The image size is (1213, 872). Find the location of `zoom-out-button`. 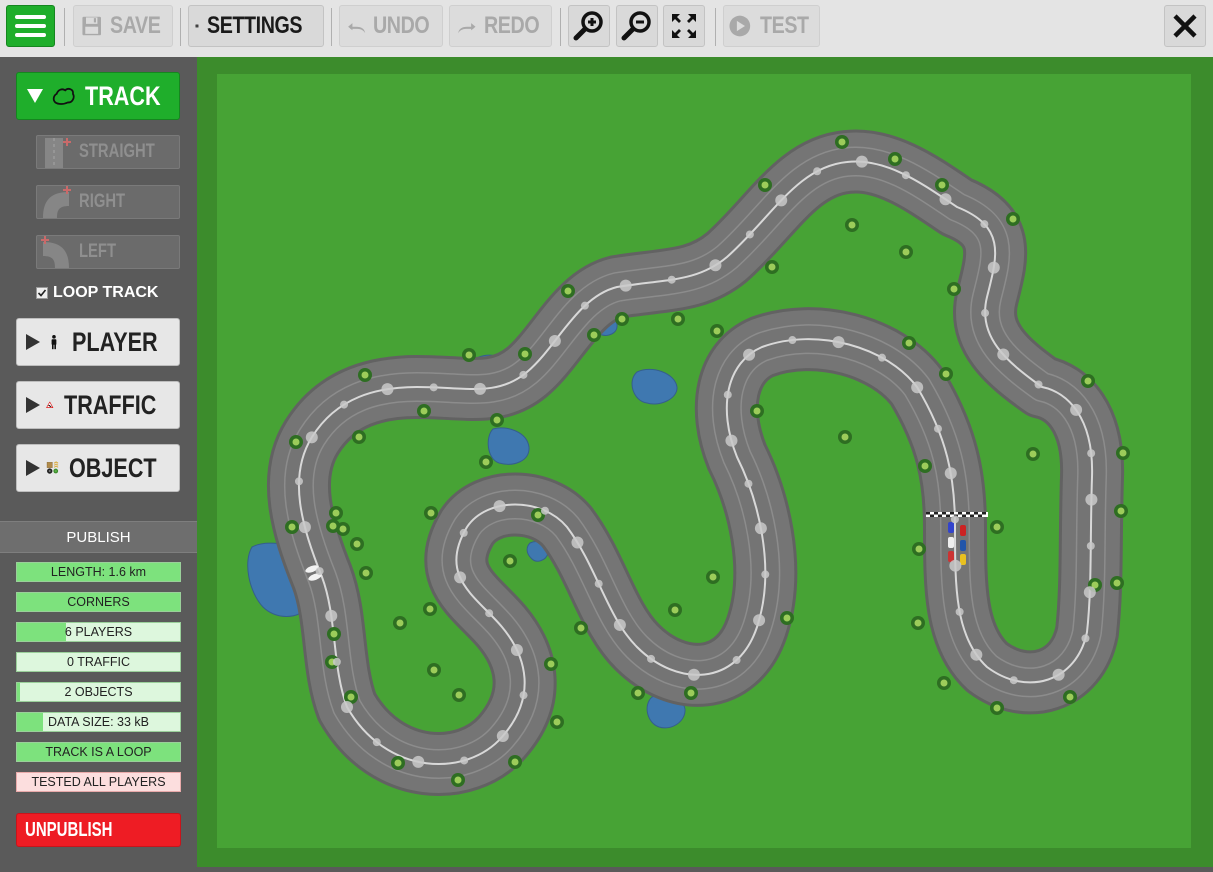

zoom-out-button is located at coordinates (637, 26).